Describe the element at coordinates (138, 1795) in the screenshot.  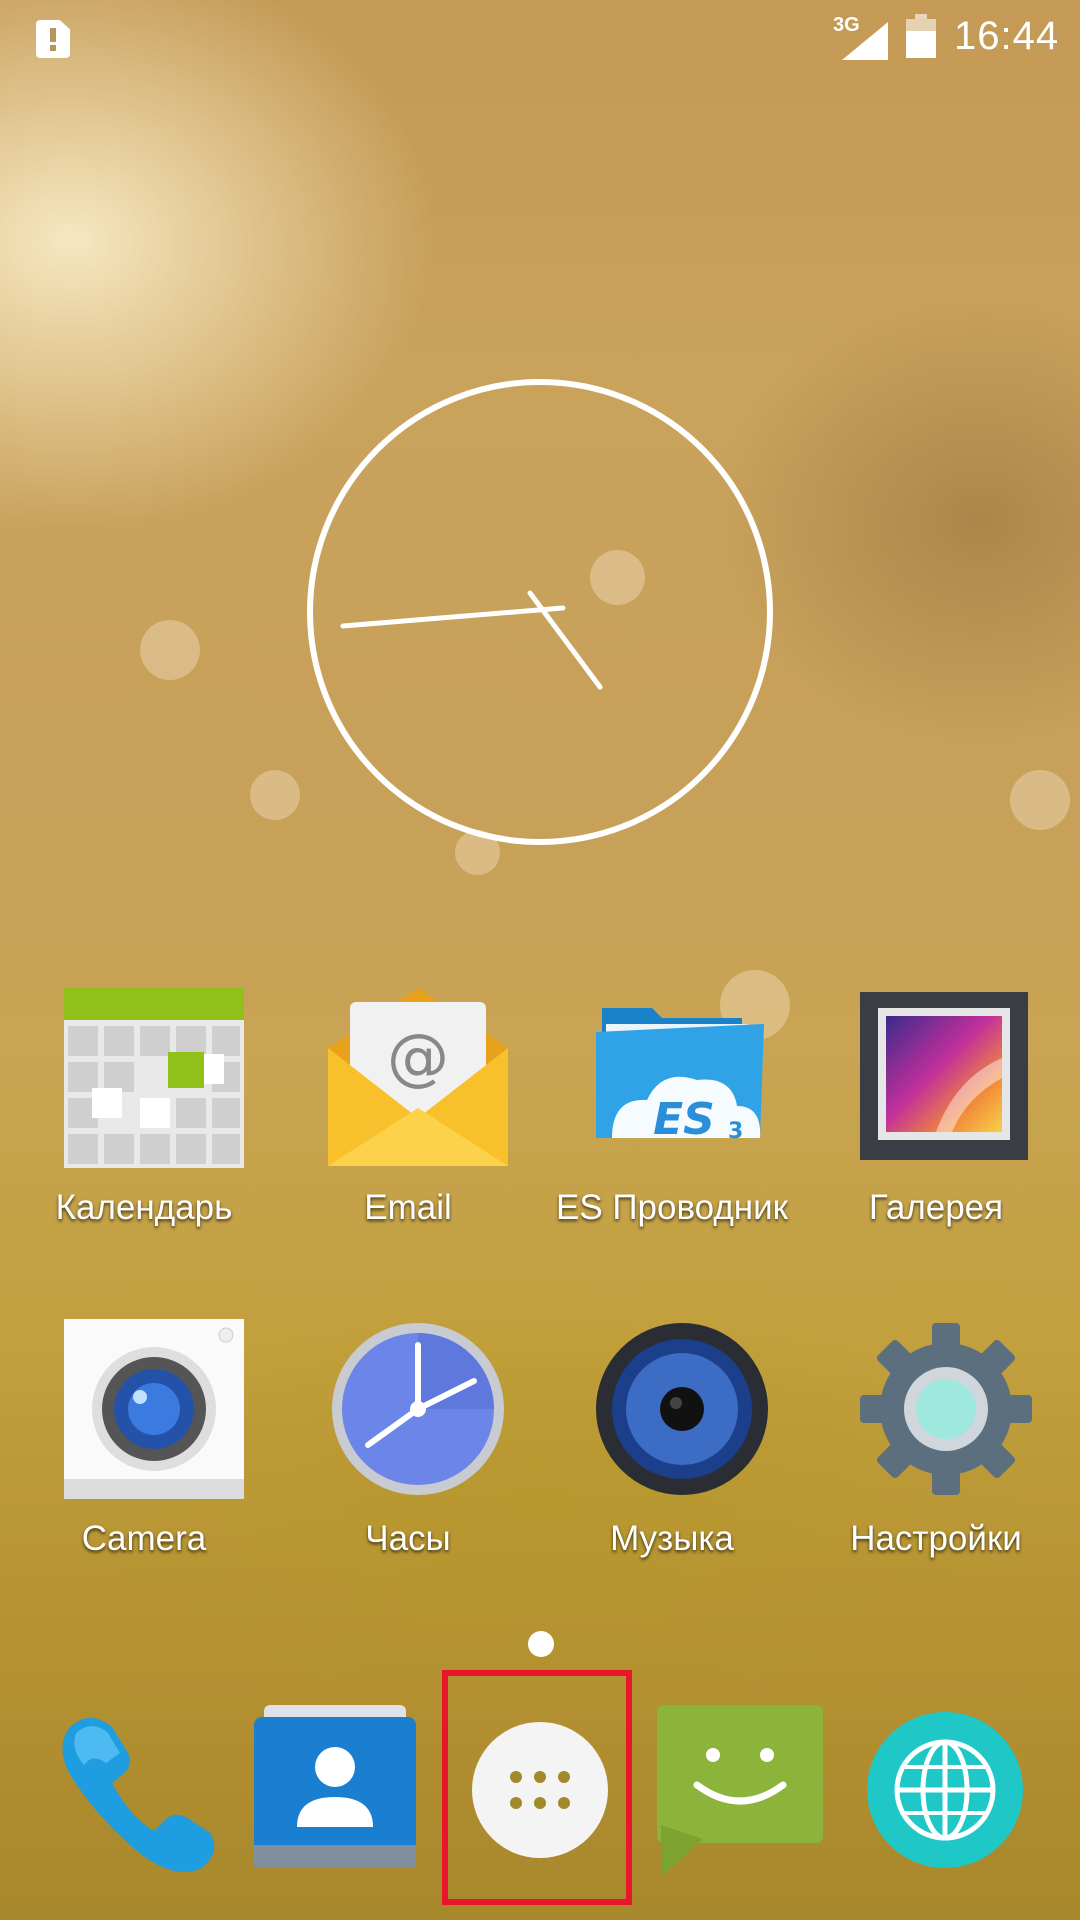
I see `phone-icon` at that location.